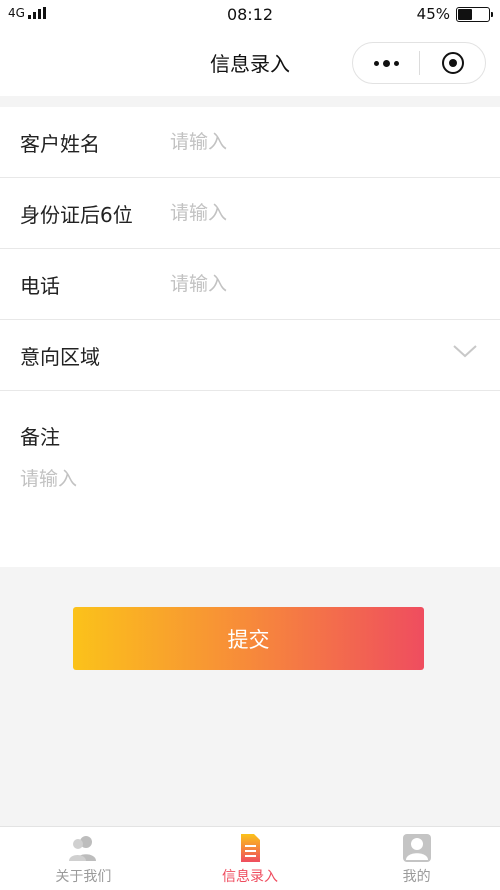 This screenshot has height=890, width=500. I want to click on tab-label: 关于我们, so click(83, 877).